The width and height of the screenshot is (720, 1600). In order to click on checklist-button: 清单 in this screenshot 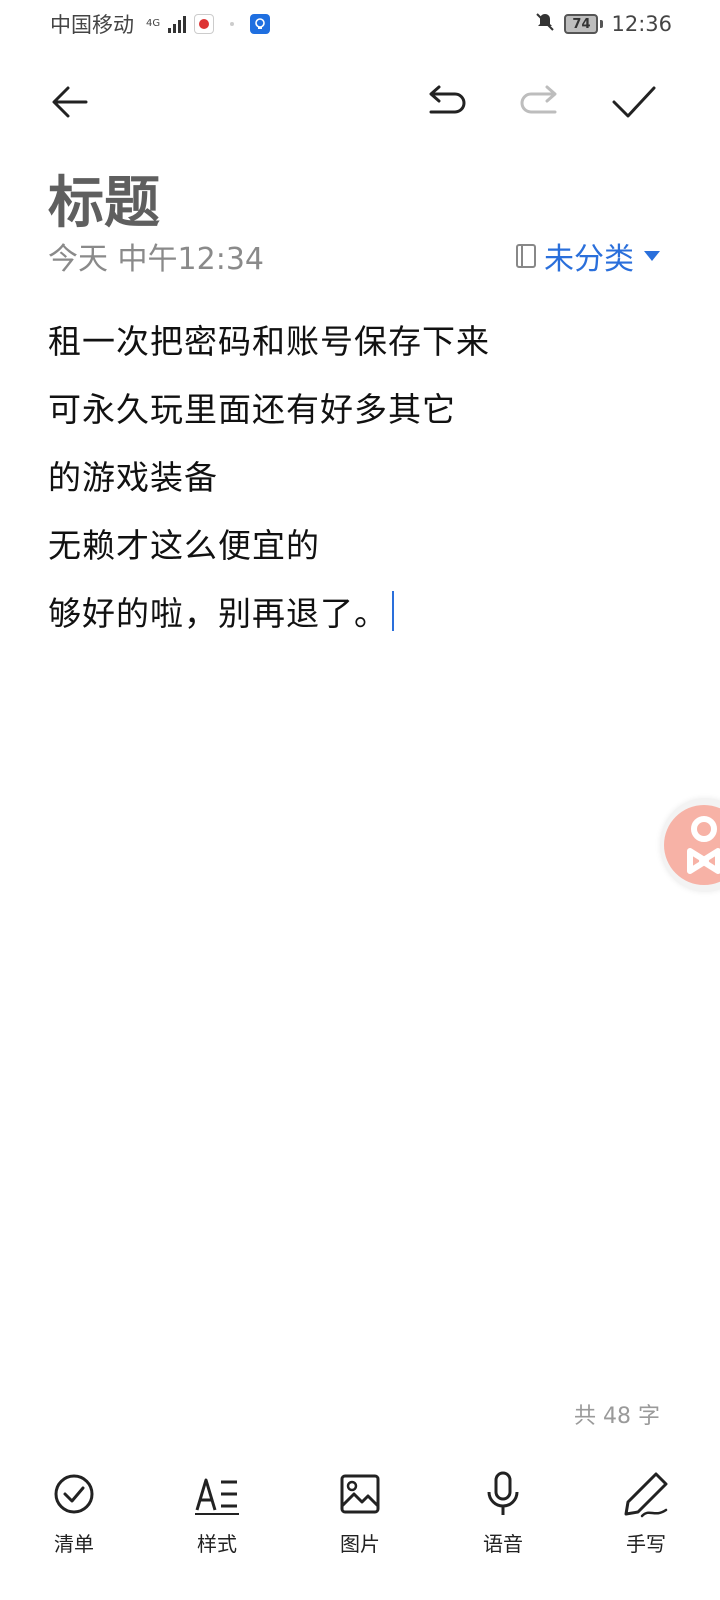, I will do `click(74, 1525)`.